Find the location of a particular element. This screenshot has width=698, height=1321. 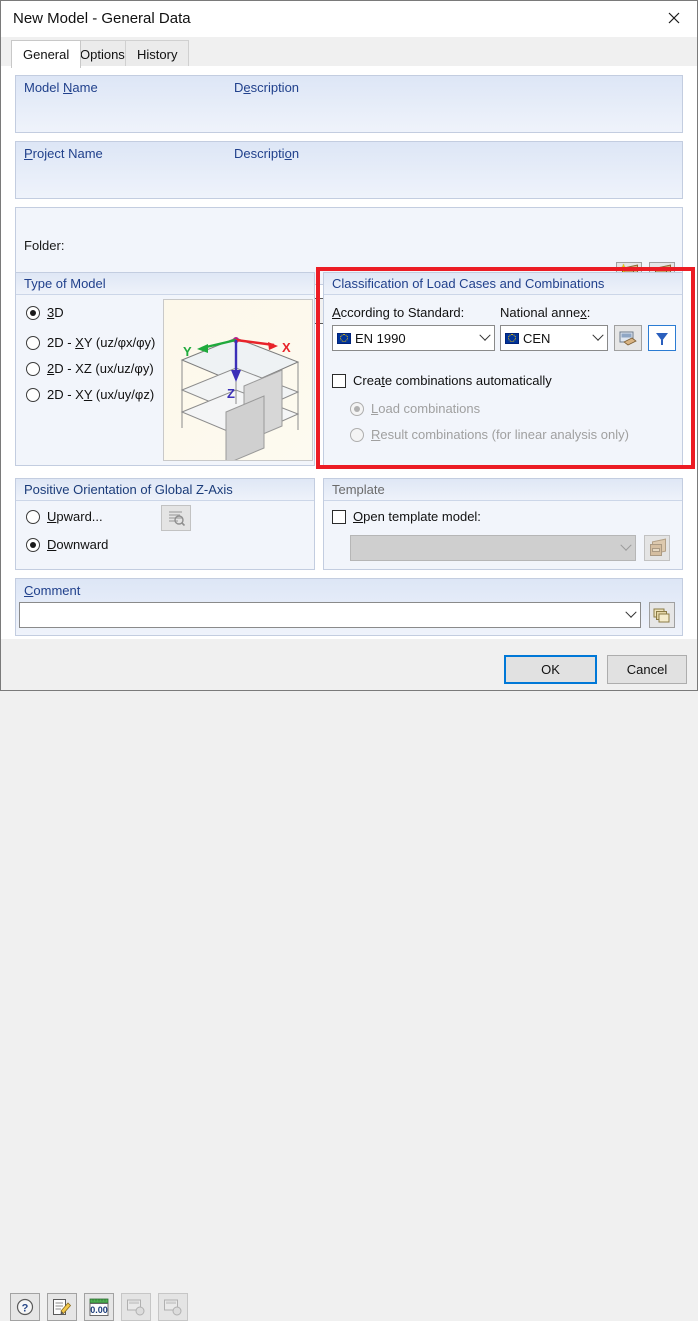

model-name-label: Model Name is located at coordinates (61, 87).